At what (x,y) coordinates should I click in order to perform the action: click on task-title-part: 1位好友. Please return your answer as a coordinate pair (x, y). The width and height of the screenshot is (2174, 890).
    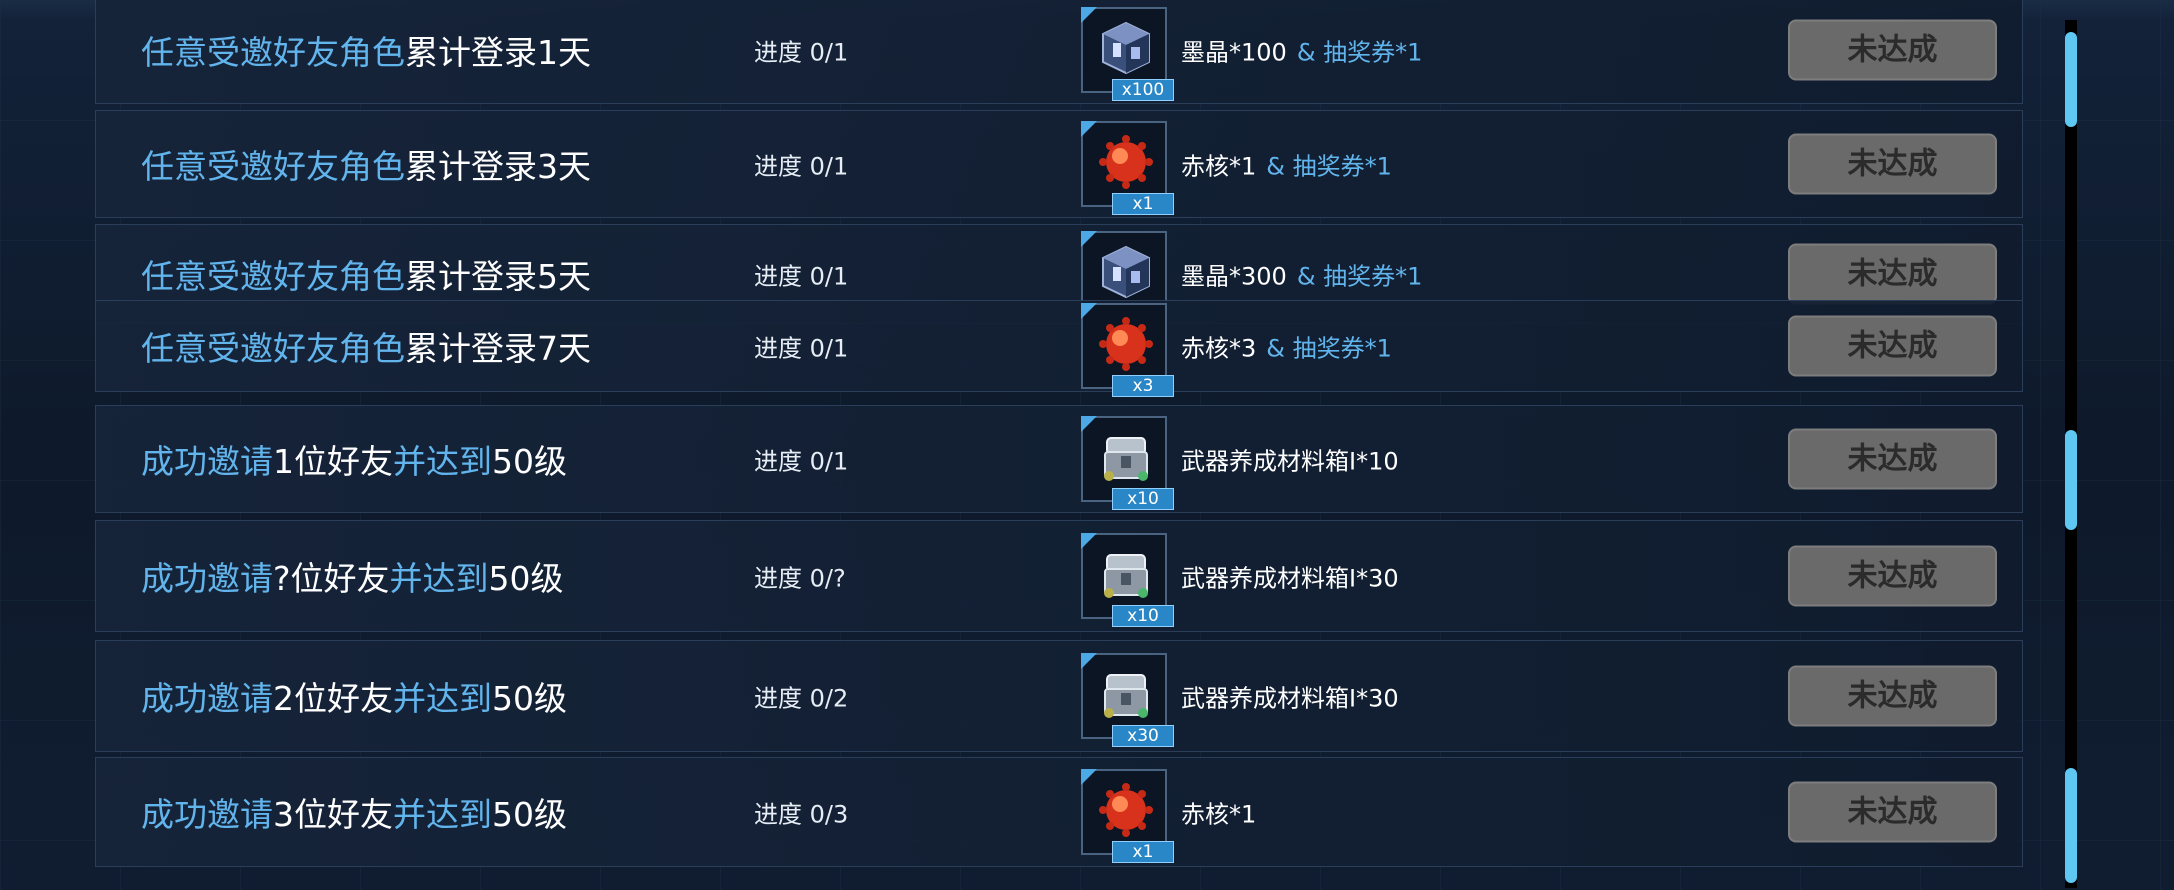
    Looking at the image, I should click on (333, 461).